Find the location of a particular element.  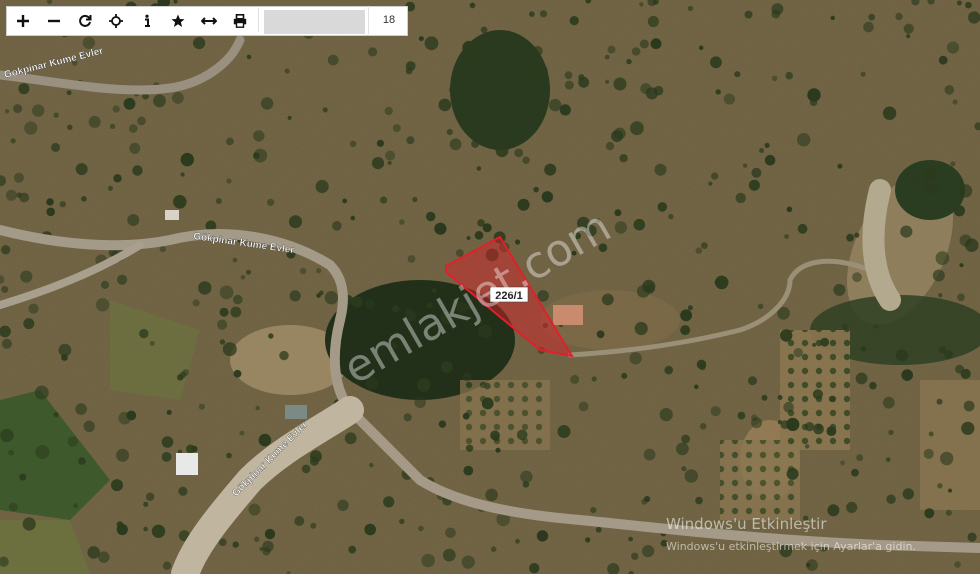

measure-button is located at coordinates (208, 21).